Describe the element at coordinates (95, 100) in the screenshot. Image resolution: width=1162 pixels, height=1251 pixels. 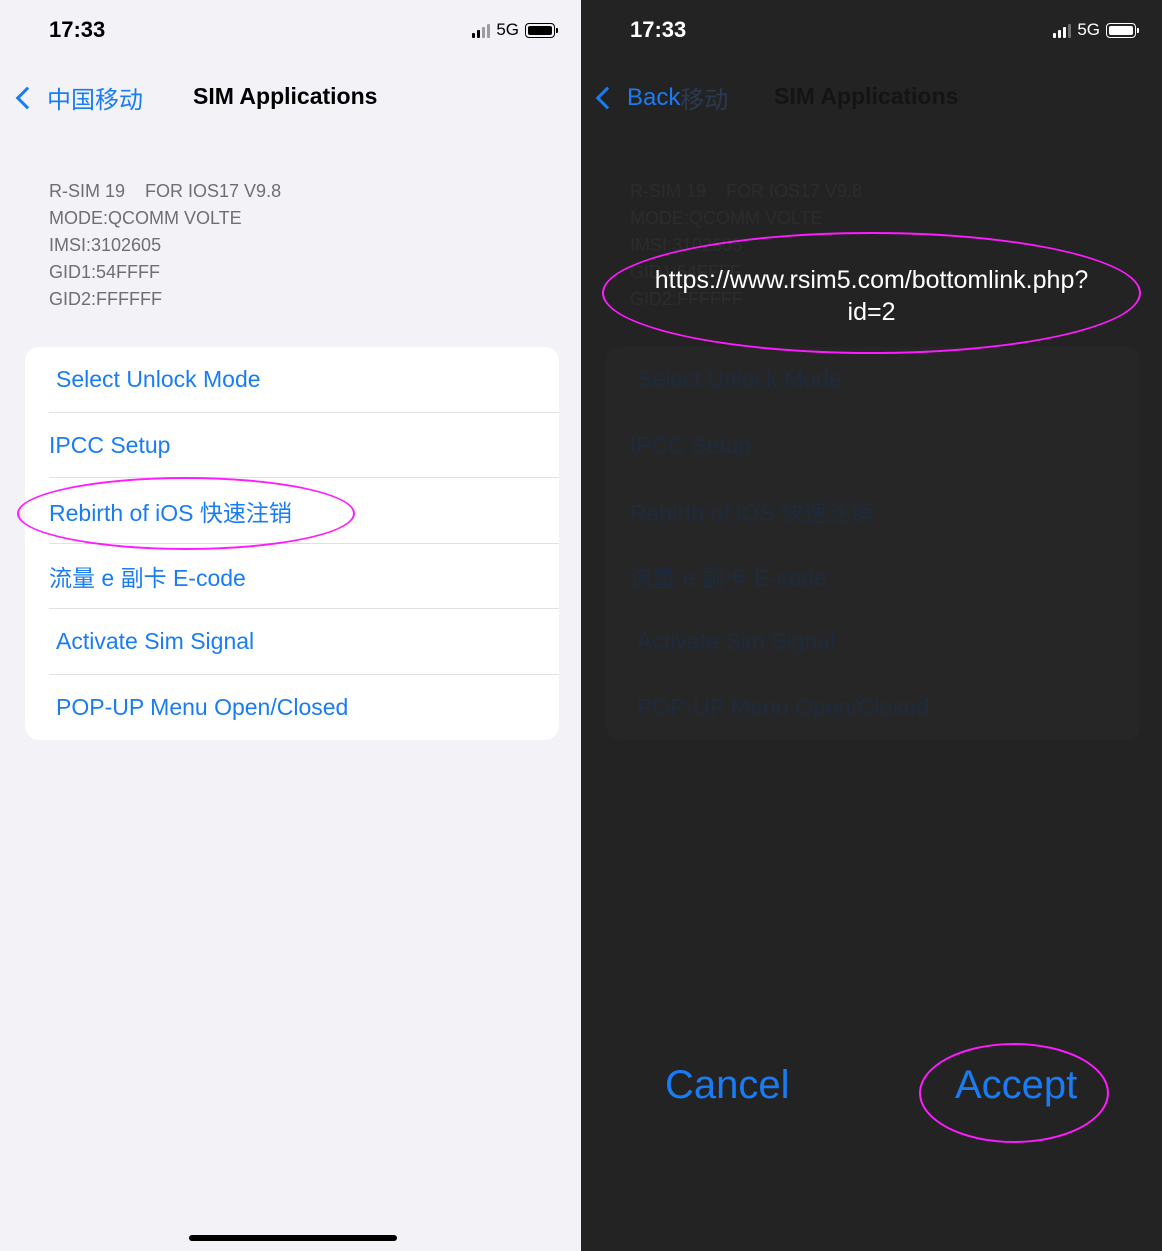
I see `back-button-label: 中国移动` at that location.